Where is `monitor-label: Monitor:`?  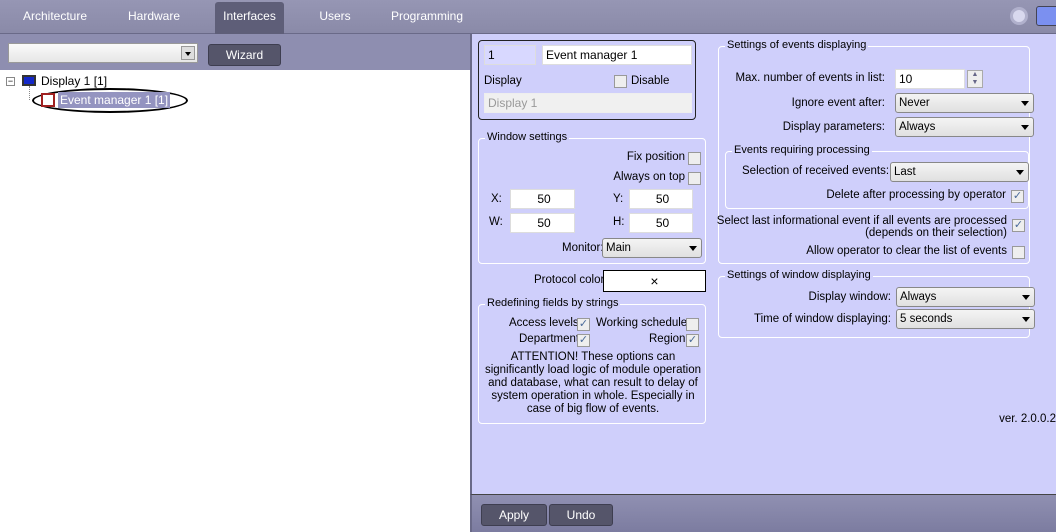
monitor-label: Monitor: is located at coordinates (583, 248).